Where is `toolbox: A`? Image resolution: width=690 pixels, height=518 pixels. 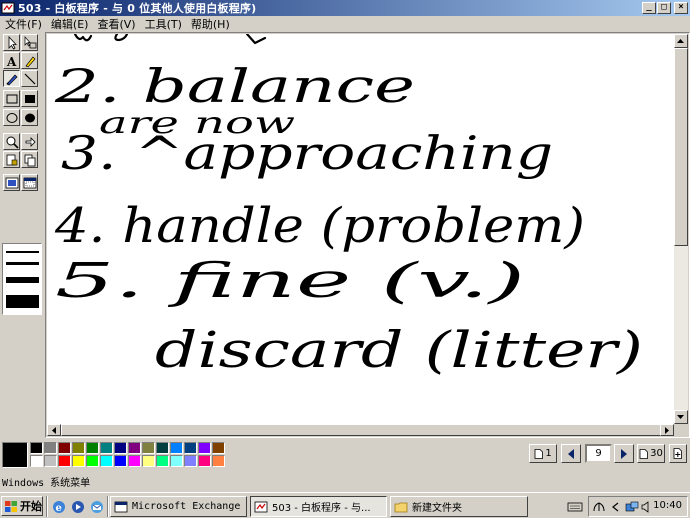
toolbox: A is located at coordinates (22, 235).